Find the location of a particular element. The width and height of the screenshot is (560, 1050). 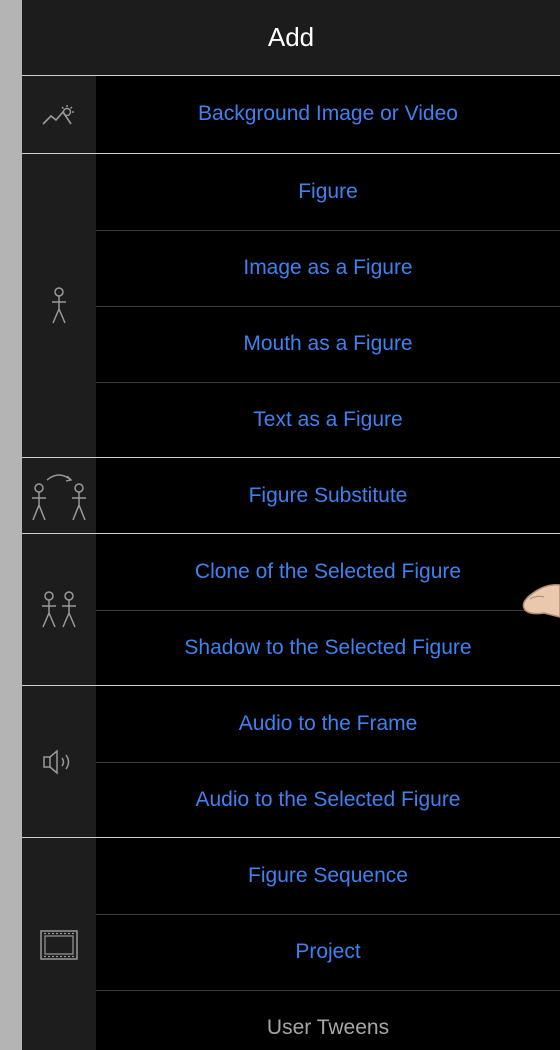

pointing-hand-icon is located at coordinates (537, 601).